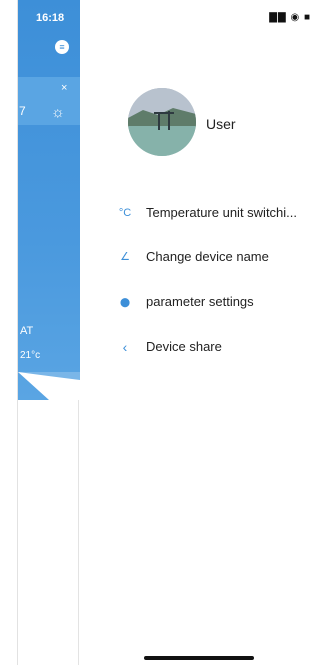 The width and height of the screenshot is (321, 665). I want to click on home-indicator, so click(199, 658).